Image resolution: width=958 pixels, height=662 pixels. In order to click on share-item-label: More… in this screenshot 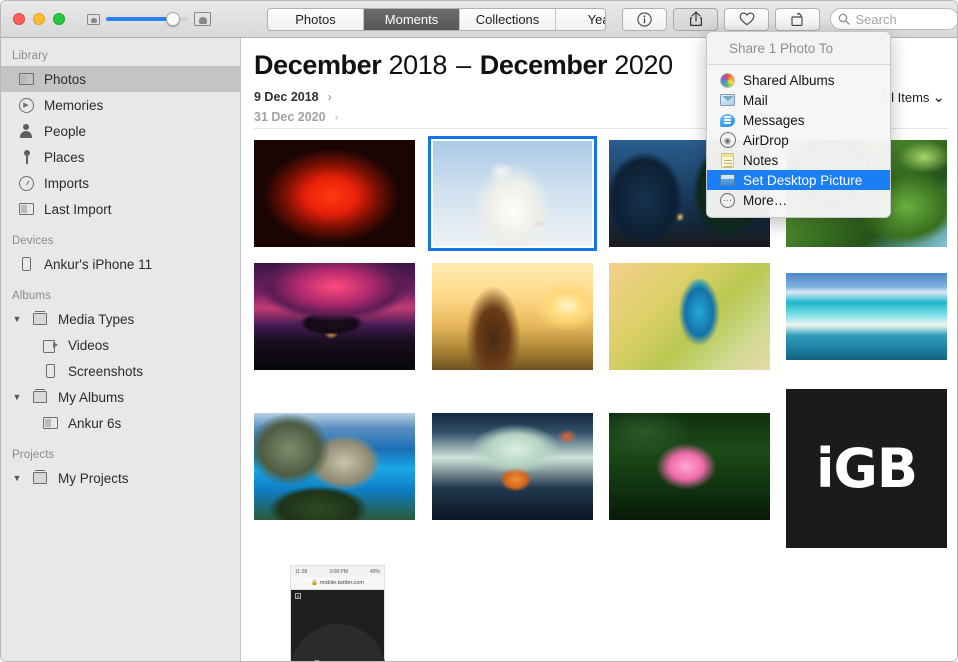, I will do `click(765, 200)`.